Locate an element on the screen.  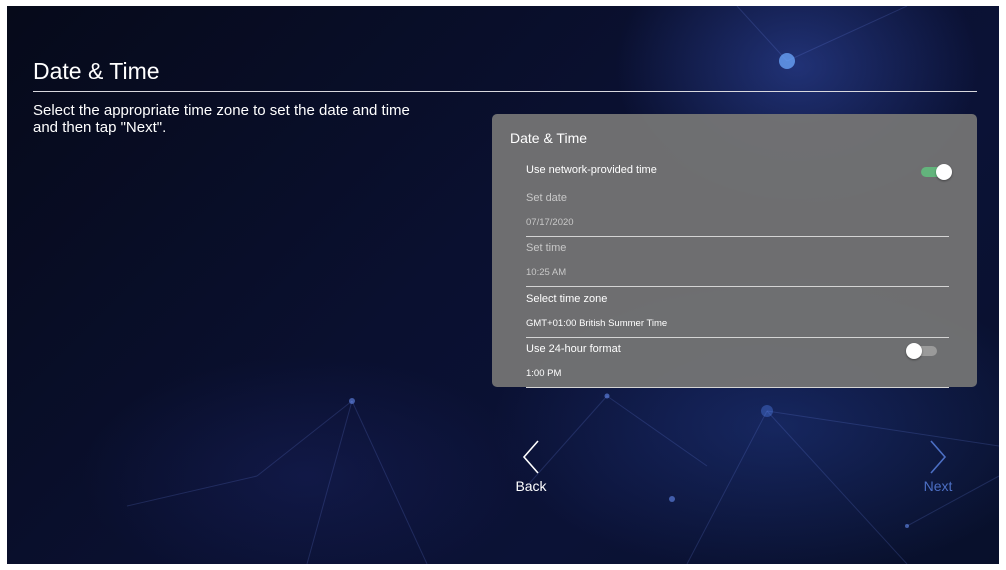
set-date-setting: Set date 07/17/2020 is located at coordinates (737, 215).